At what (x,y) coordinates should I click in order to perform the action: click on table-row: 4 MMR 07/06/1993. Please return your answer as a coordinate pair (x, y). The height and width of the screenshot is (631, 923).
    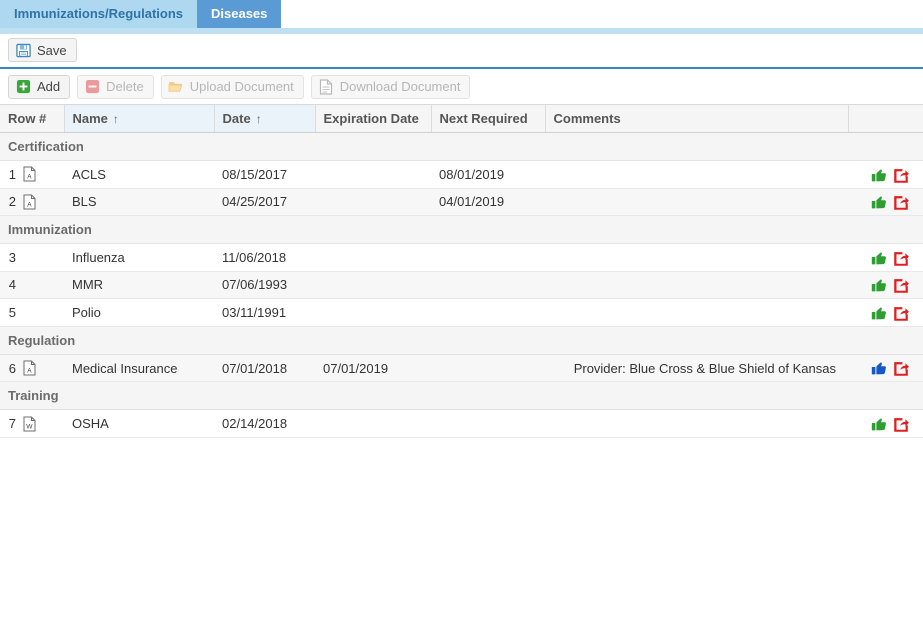
    Looking at the image, I should click on (461, 285).